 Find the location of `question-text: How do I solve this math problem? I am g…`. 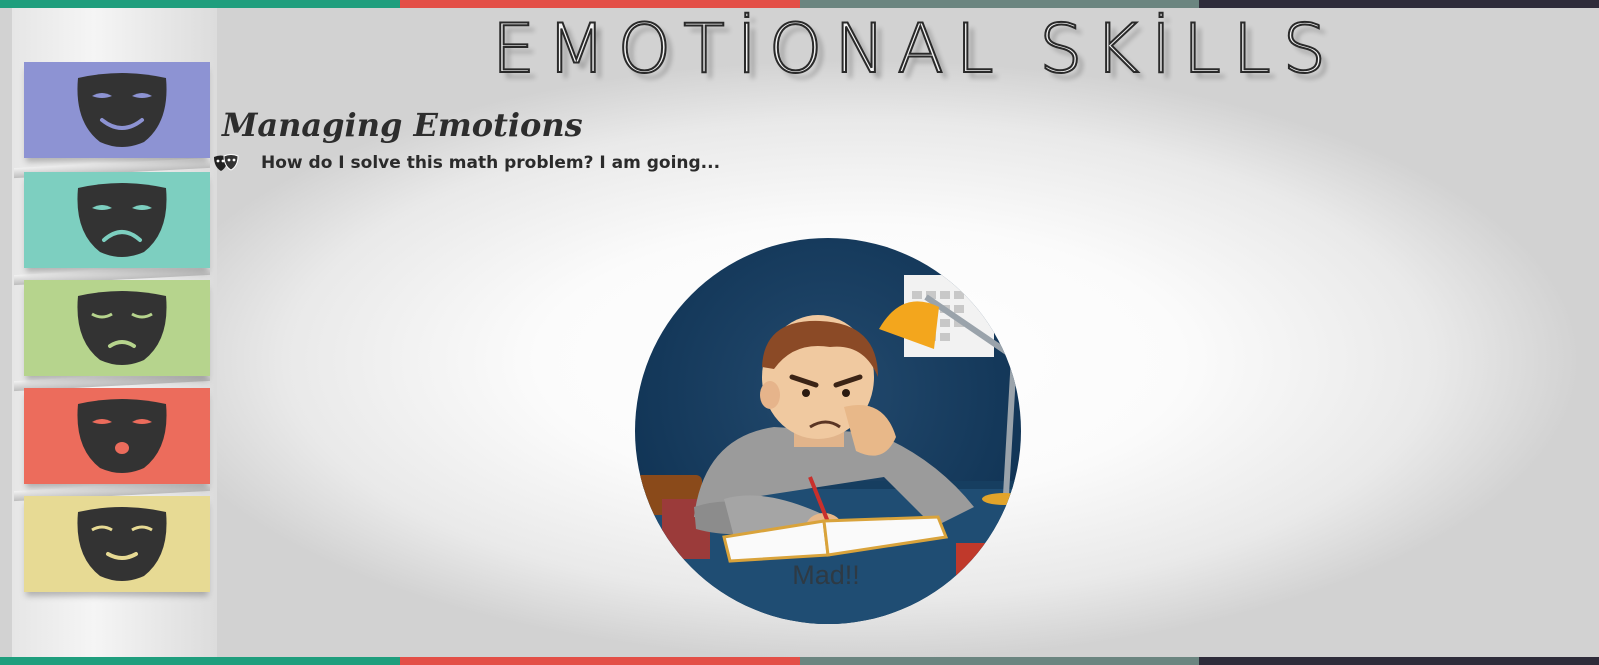

question-text: How do I solve this math problem? I am g… is located at coordinates (491, 163).